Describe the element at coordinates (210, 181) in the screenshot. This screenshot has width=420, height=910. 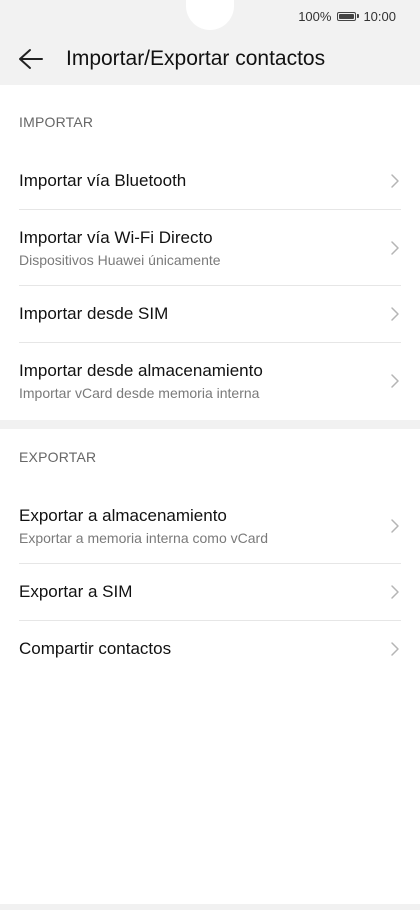
I see `menu-item-import-bluetooth: Importar vía Bluetooth` at that location.